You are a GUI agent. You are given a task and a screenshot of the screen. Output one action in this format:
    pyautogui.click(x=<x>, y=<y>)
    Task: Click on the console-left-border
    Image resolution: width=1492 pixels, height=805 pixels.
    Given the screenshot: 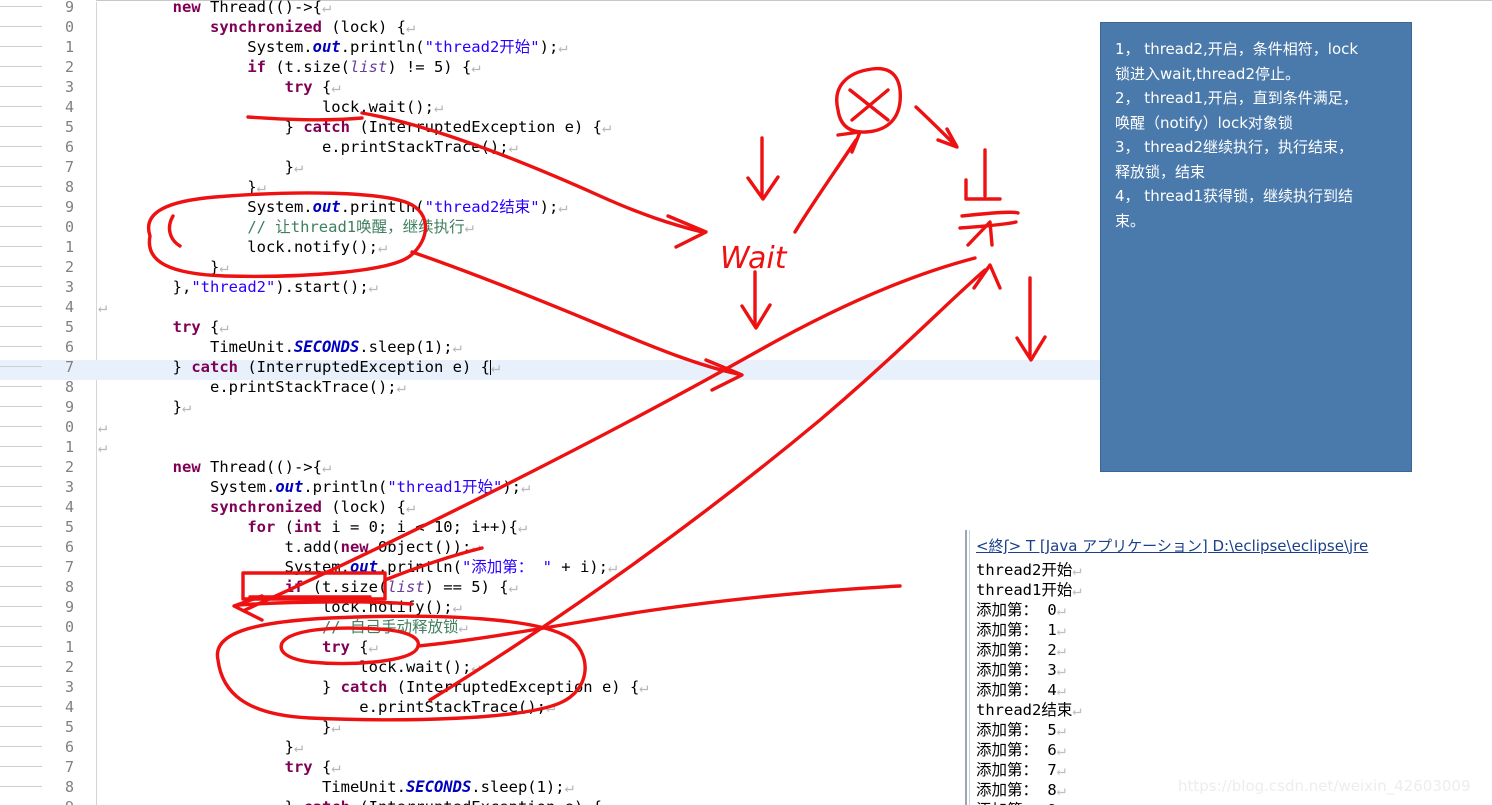 What is the action you would take?
    pyautogui.click(x=966, y=667)
    